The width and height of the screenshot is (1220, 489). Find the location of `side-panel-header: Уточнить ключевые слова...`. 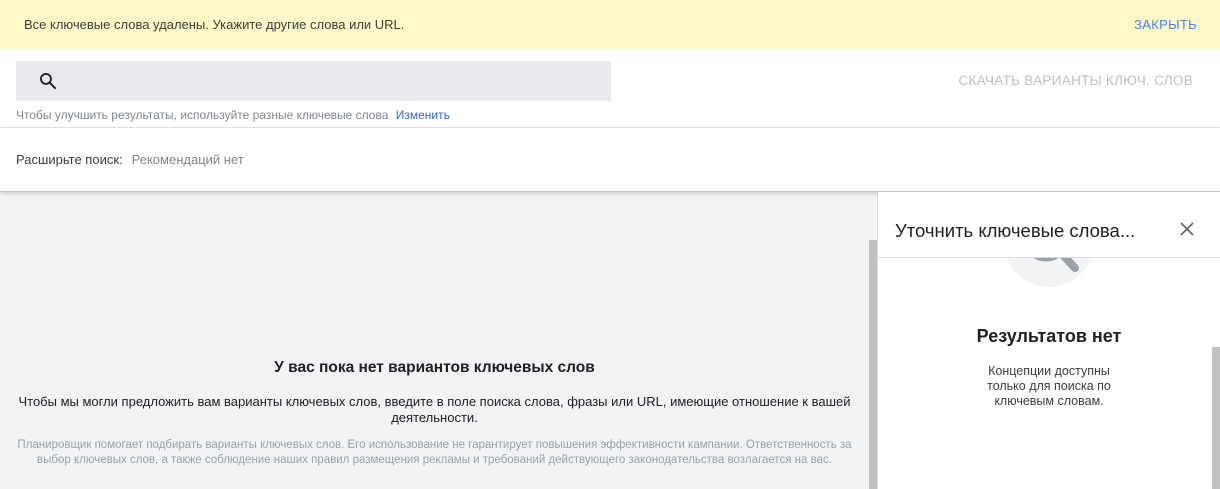

side-panel-header: Уточнить ключевые слова... is located at coordinates (1049, 225).